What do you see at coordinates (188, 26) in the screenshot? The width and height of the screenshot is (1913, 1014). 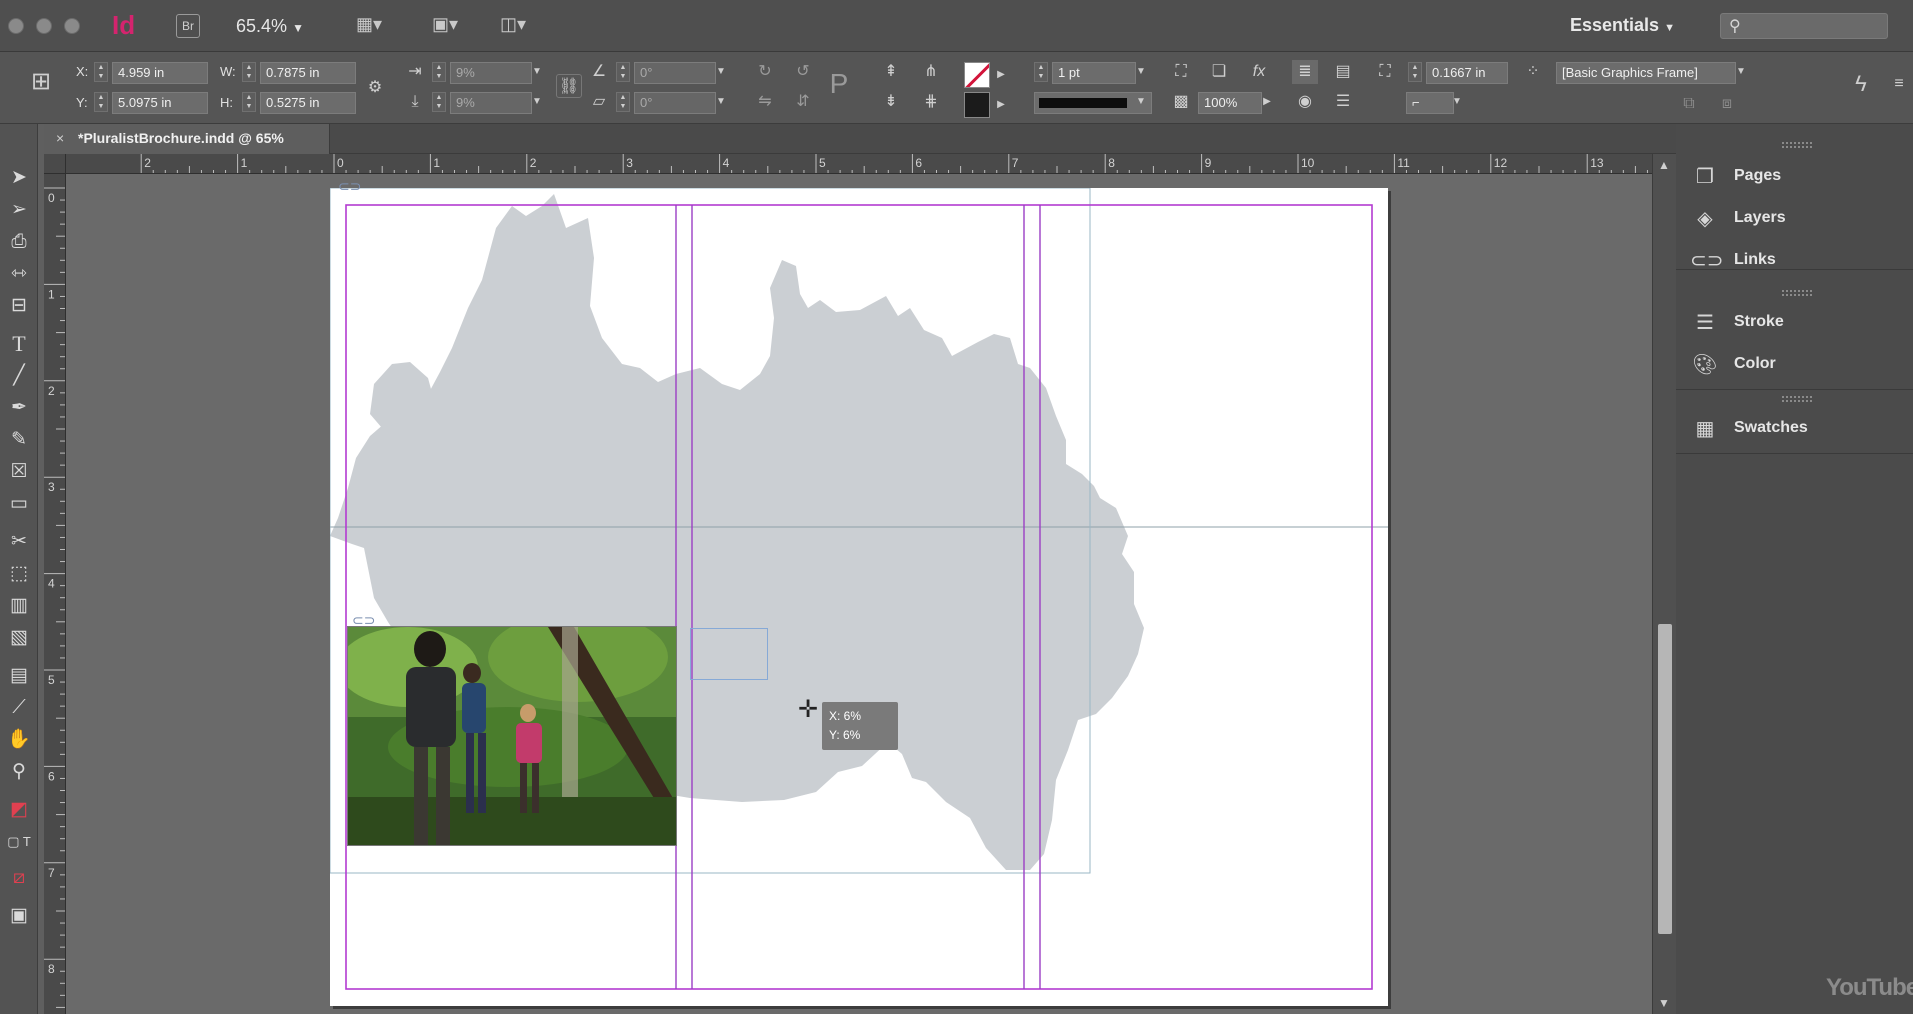 I see `bridge-button: Br` at bounding box center [188, 26].